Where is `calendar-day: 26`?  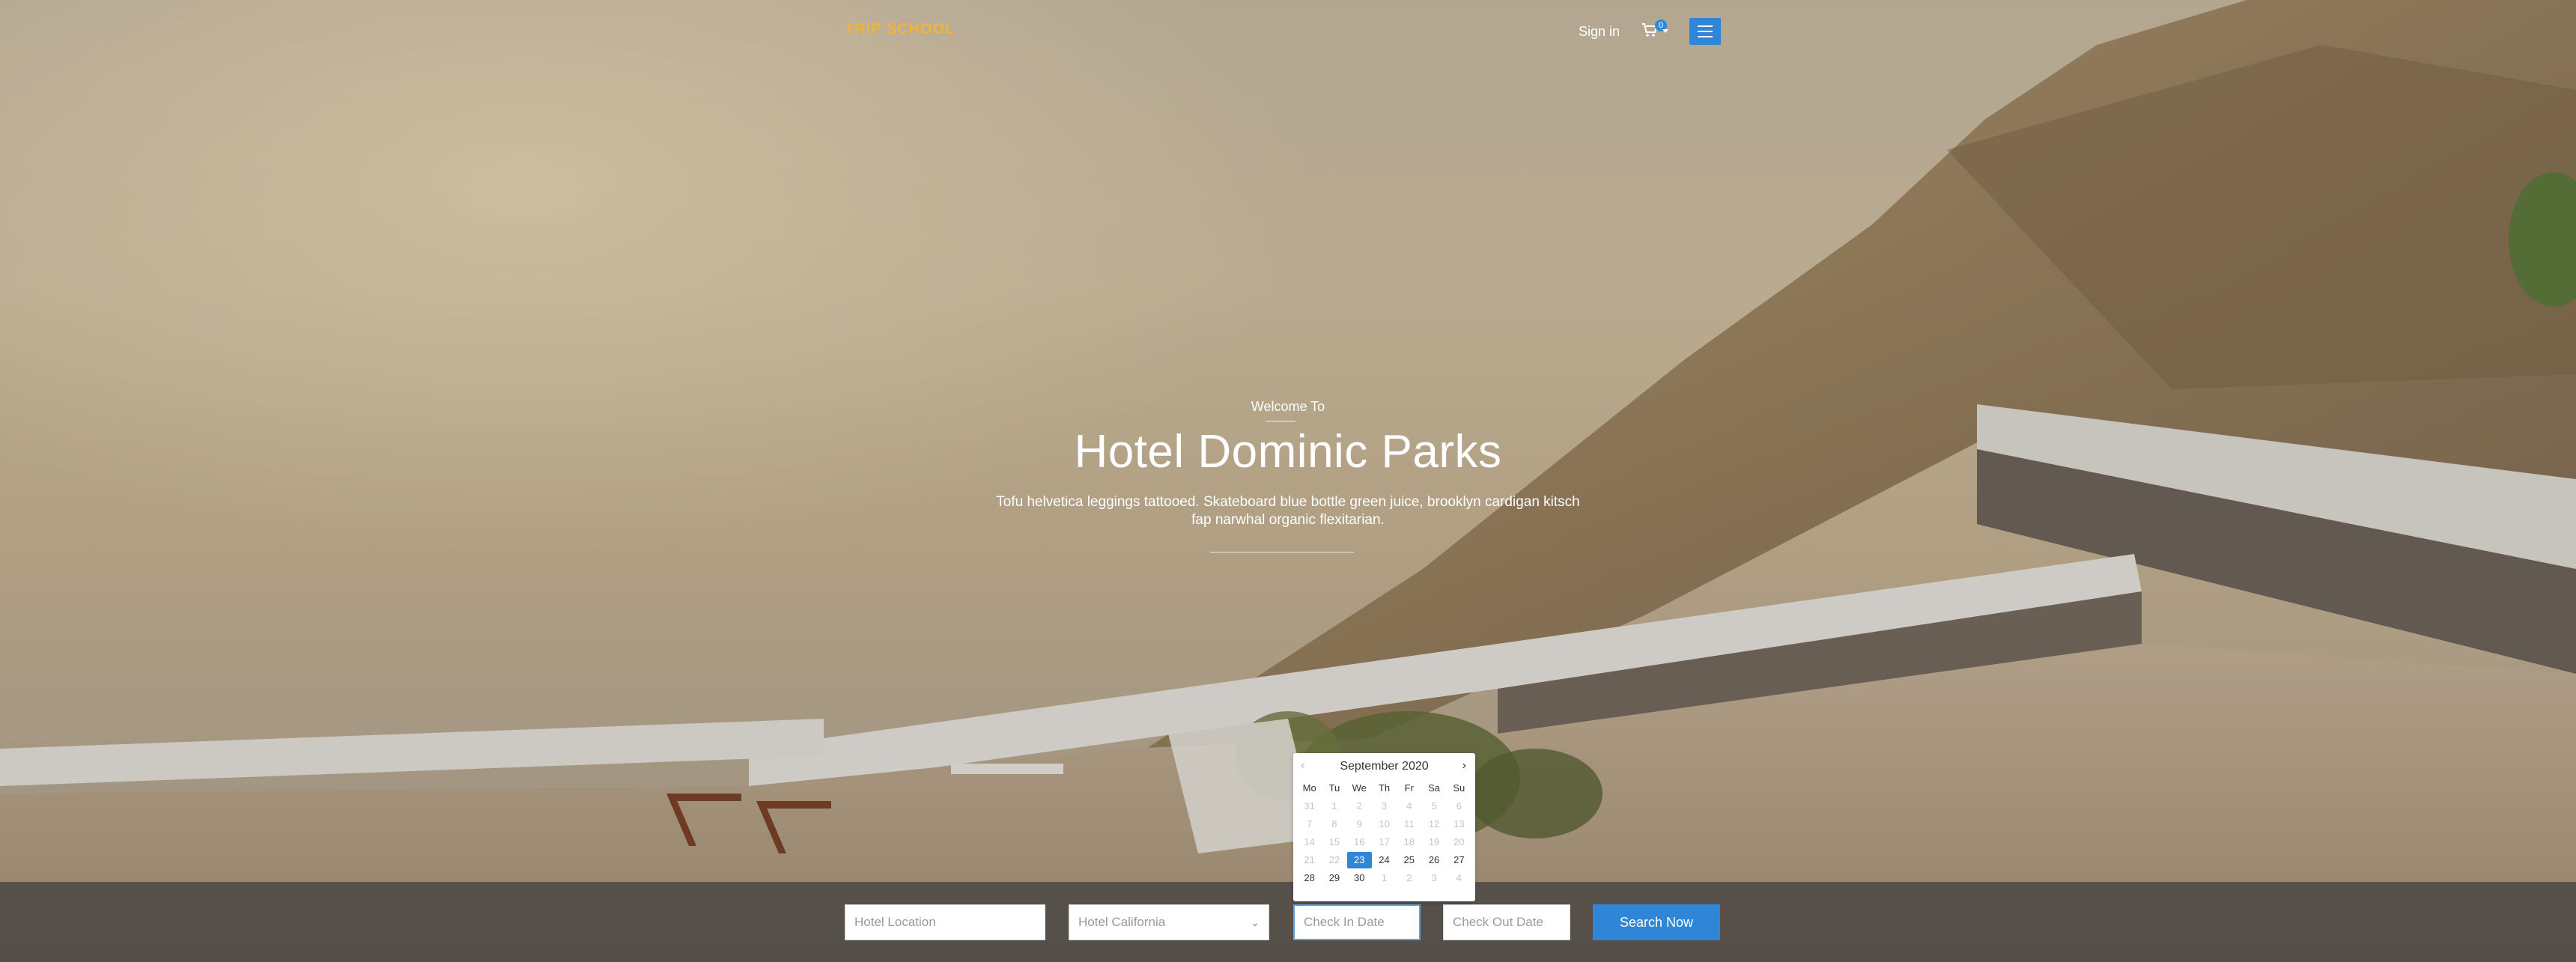
calendar-day: 26 is located at coordinates (1433, 860).